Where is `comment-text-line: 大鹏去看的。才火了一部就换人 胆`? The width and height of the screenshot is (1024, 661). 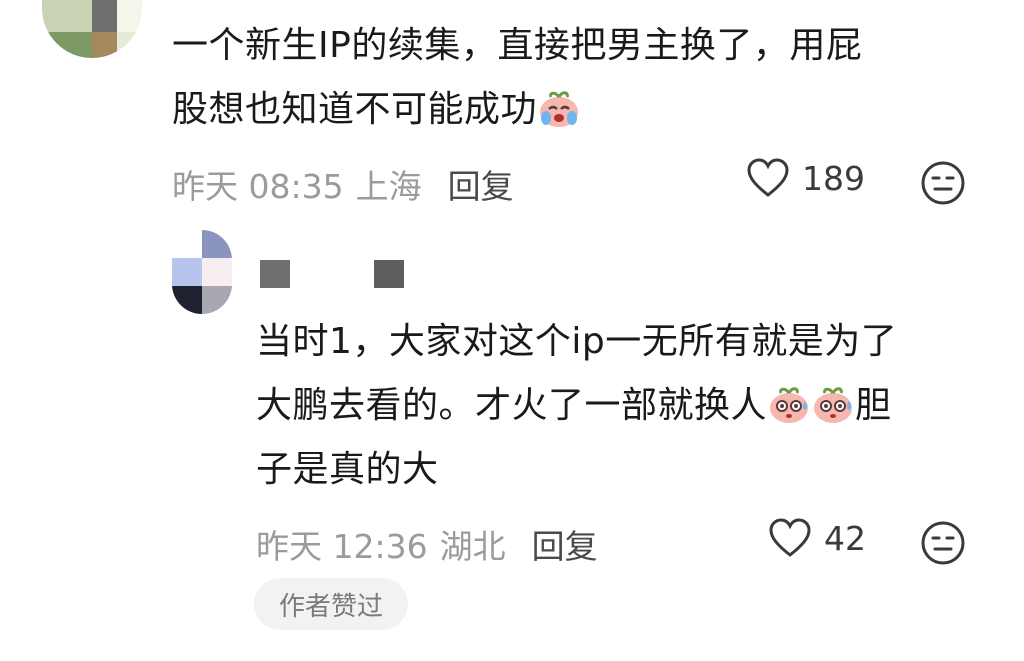
comment-text-line: 大鹏去看的。才火了一部就换人 胆 is located at coordinates (574, 406).